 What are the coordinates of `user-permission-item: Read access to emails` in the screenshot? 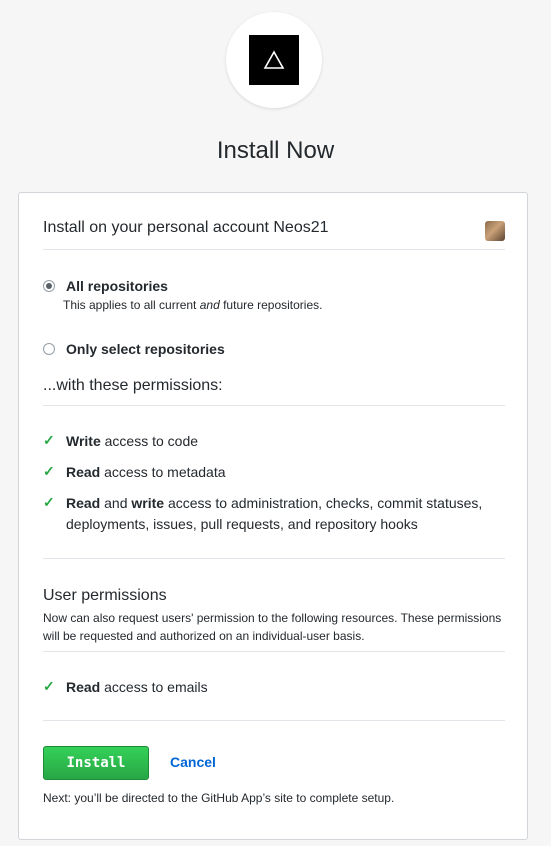 It's located at (137, 687).